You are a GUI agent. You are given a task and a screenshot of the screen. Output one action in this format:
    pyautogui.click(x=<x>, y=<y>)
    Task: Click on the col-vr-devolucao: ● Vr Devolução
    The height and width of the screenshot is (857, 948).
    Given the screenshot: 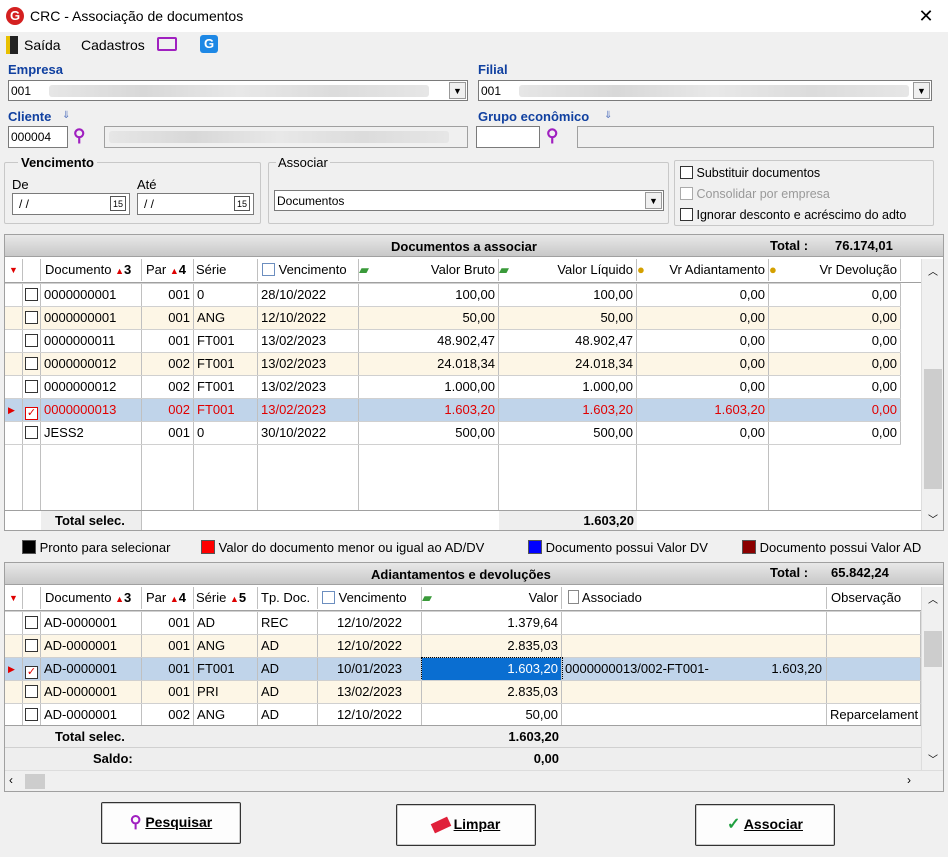 What is the action you would take?
    pyautogui.click(x=835, y=270)
    